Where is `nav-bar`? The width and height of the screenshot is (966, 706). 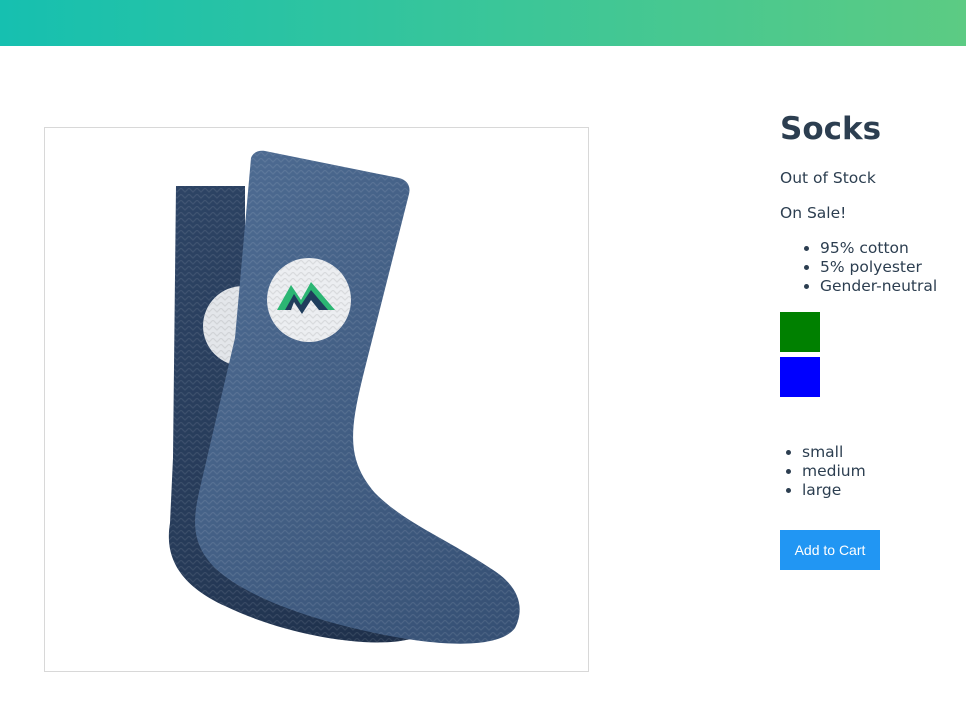 nav-bar is located at coordinates (483, 23).